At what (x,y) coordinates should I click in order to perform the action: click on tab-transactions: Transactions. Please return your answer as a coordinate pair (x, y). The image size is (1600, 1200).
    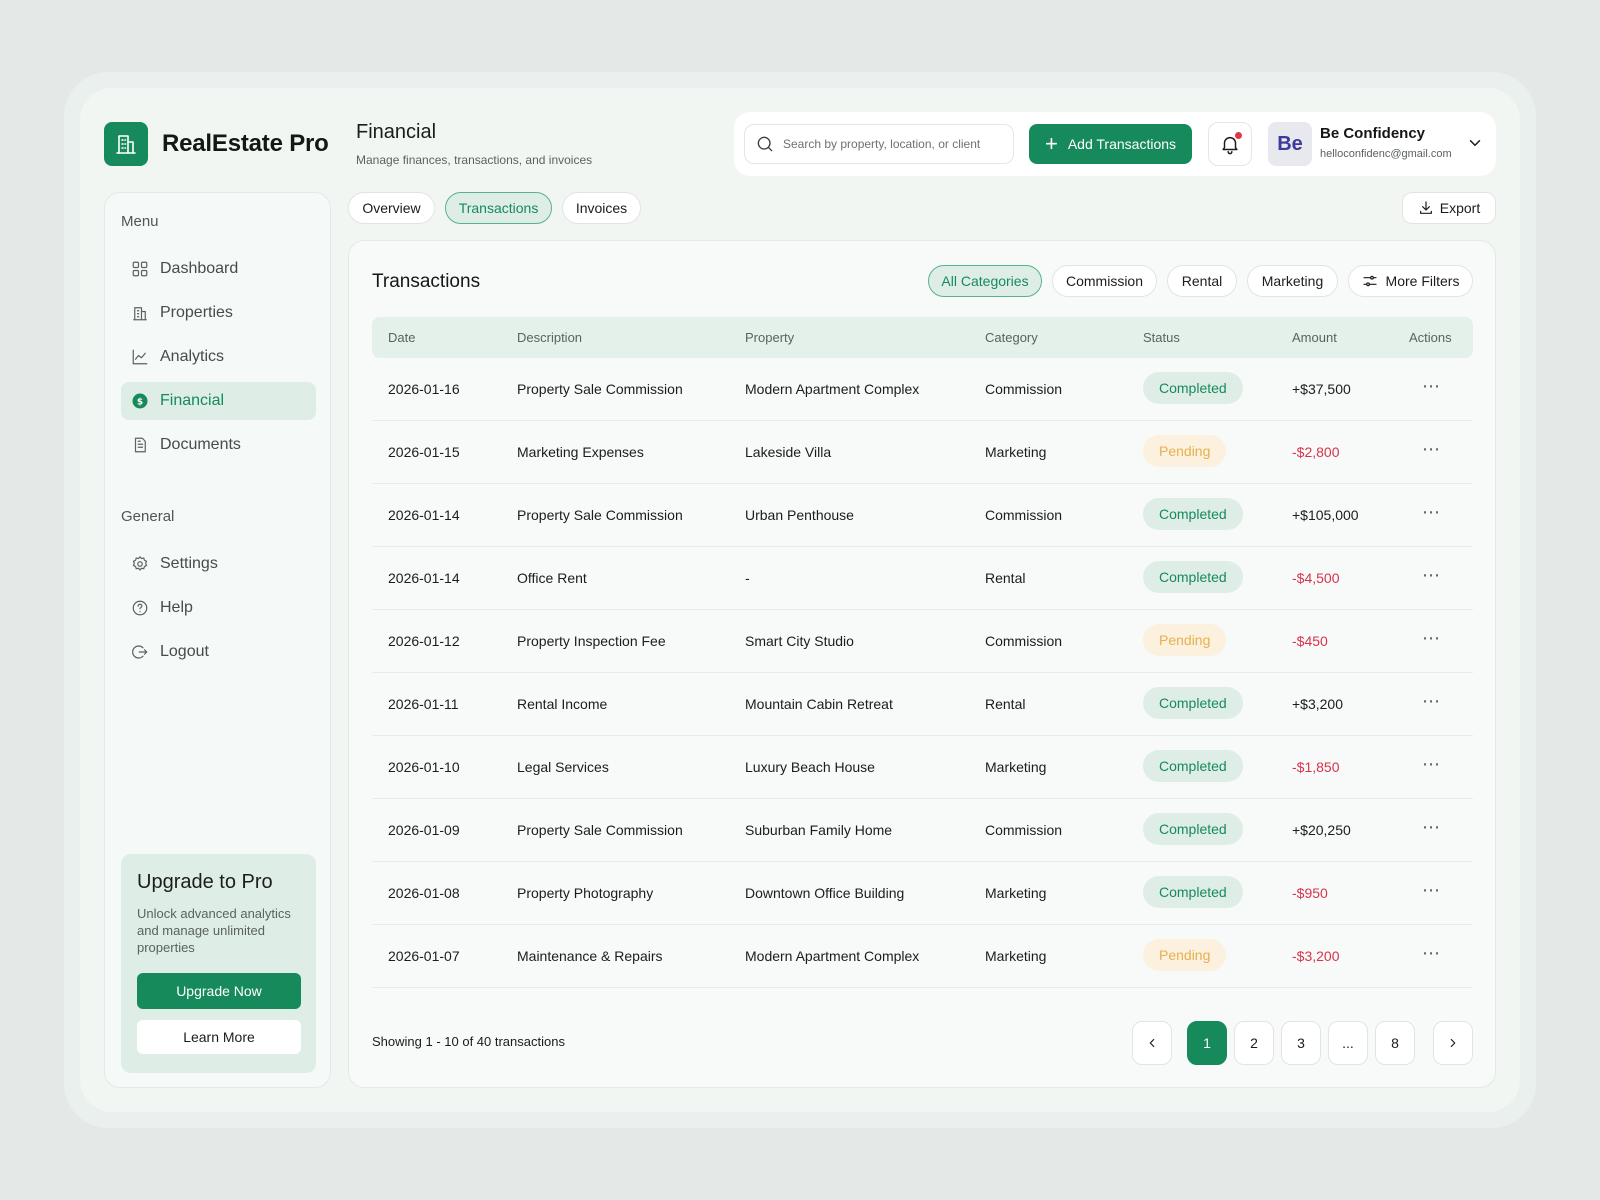
    Looking at the image, I should click on (498, 208).